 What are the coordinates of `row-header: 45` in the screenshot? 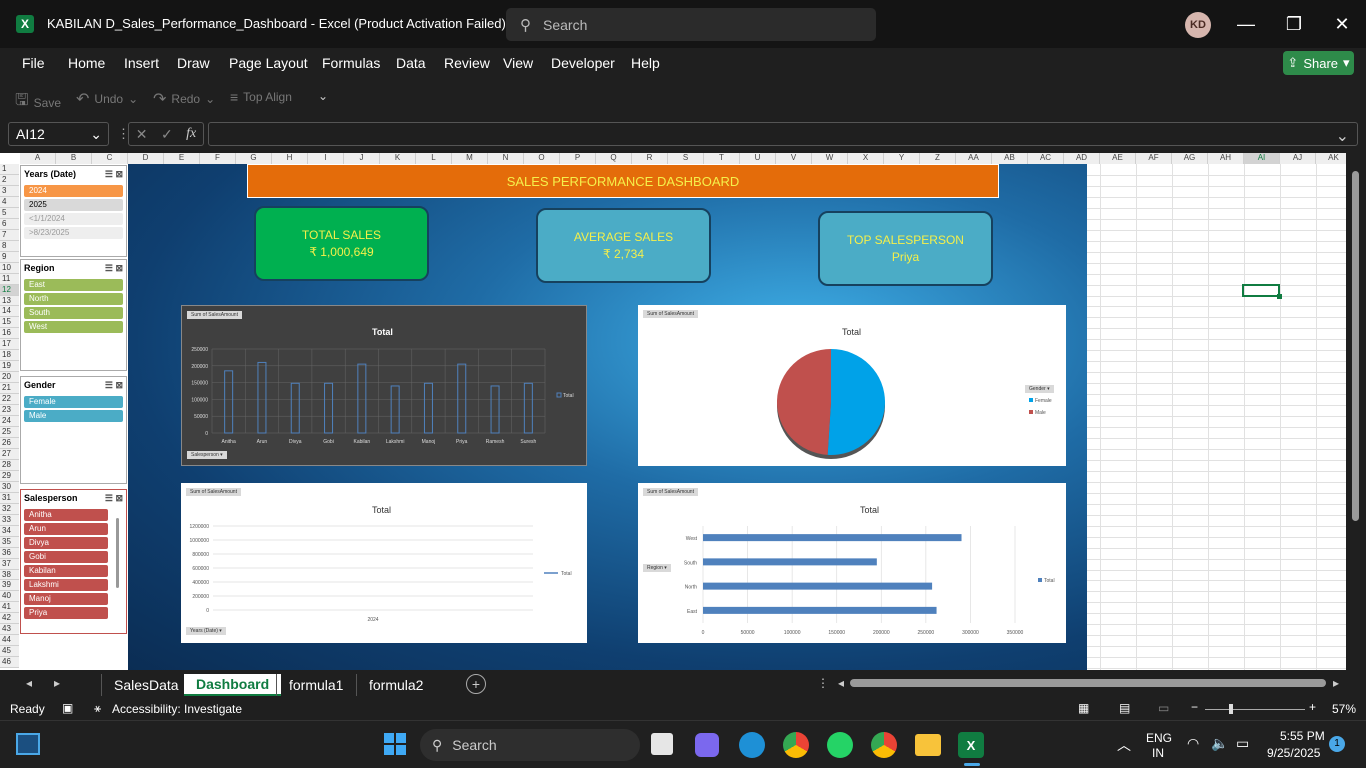 It's located at (9, 652).